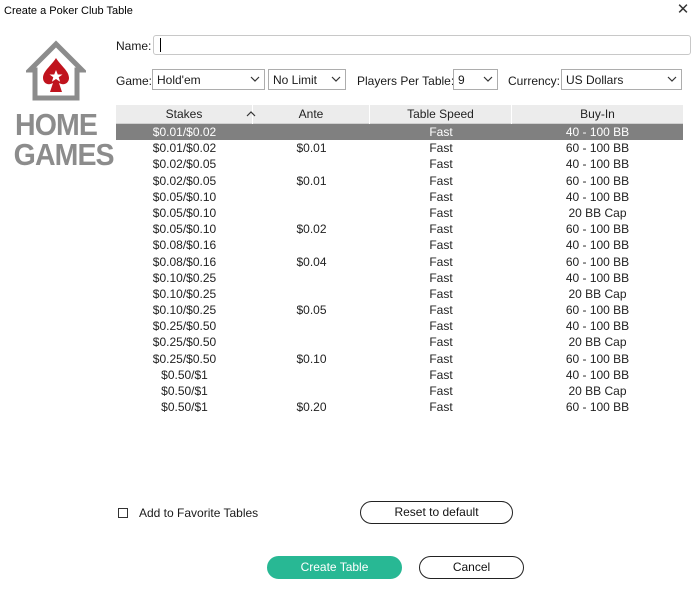 The image size is (700, 604). I want to click on table-row: $0.08/$0.16 $0.04 Fast 60 - 100 BB, so click(399, 262).